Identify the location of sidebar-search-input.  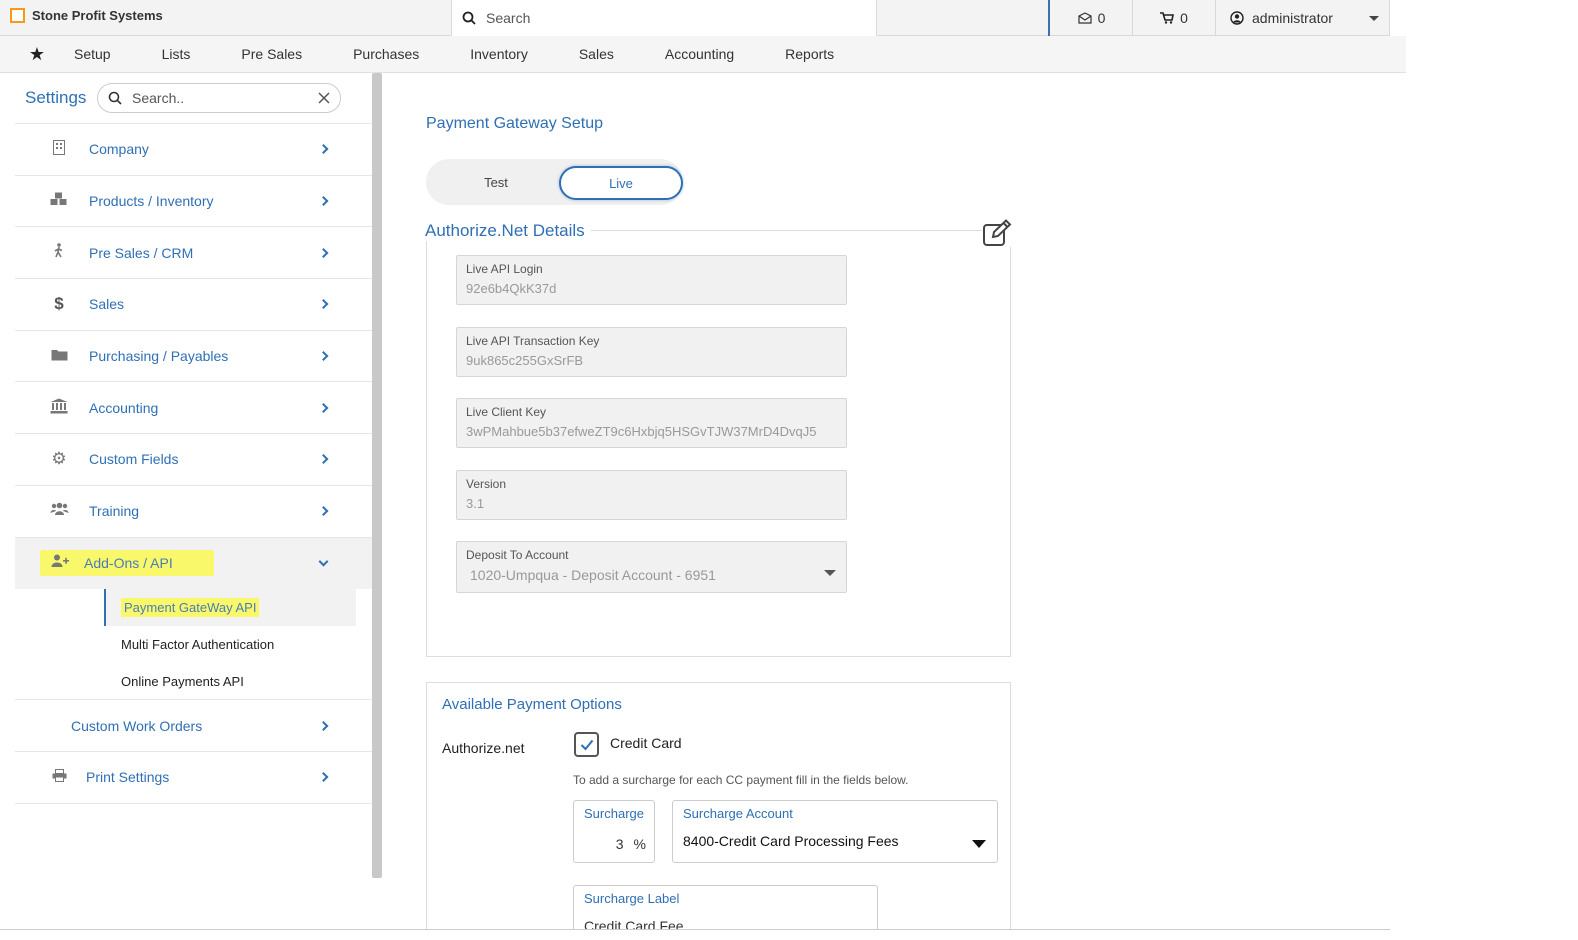
(217, 98).